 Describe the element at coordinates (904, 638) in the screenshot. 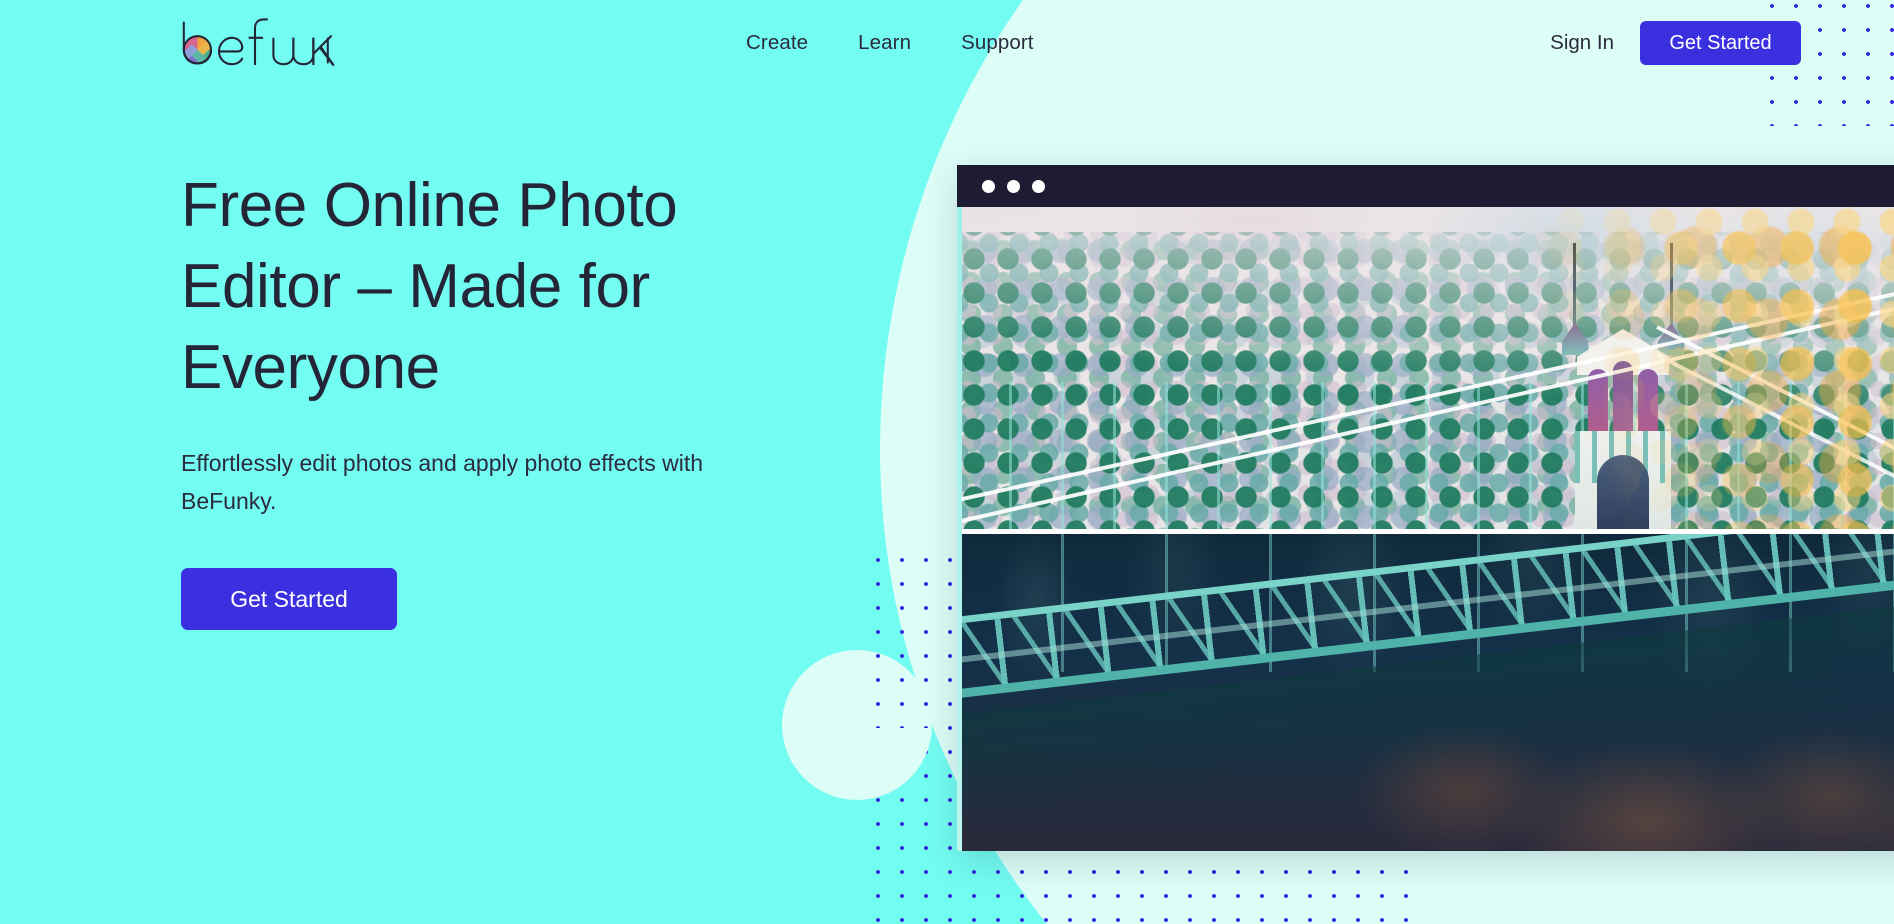

I see `dot-pattern-middle` at that location.